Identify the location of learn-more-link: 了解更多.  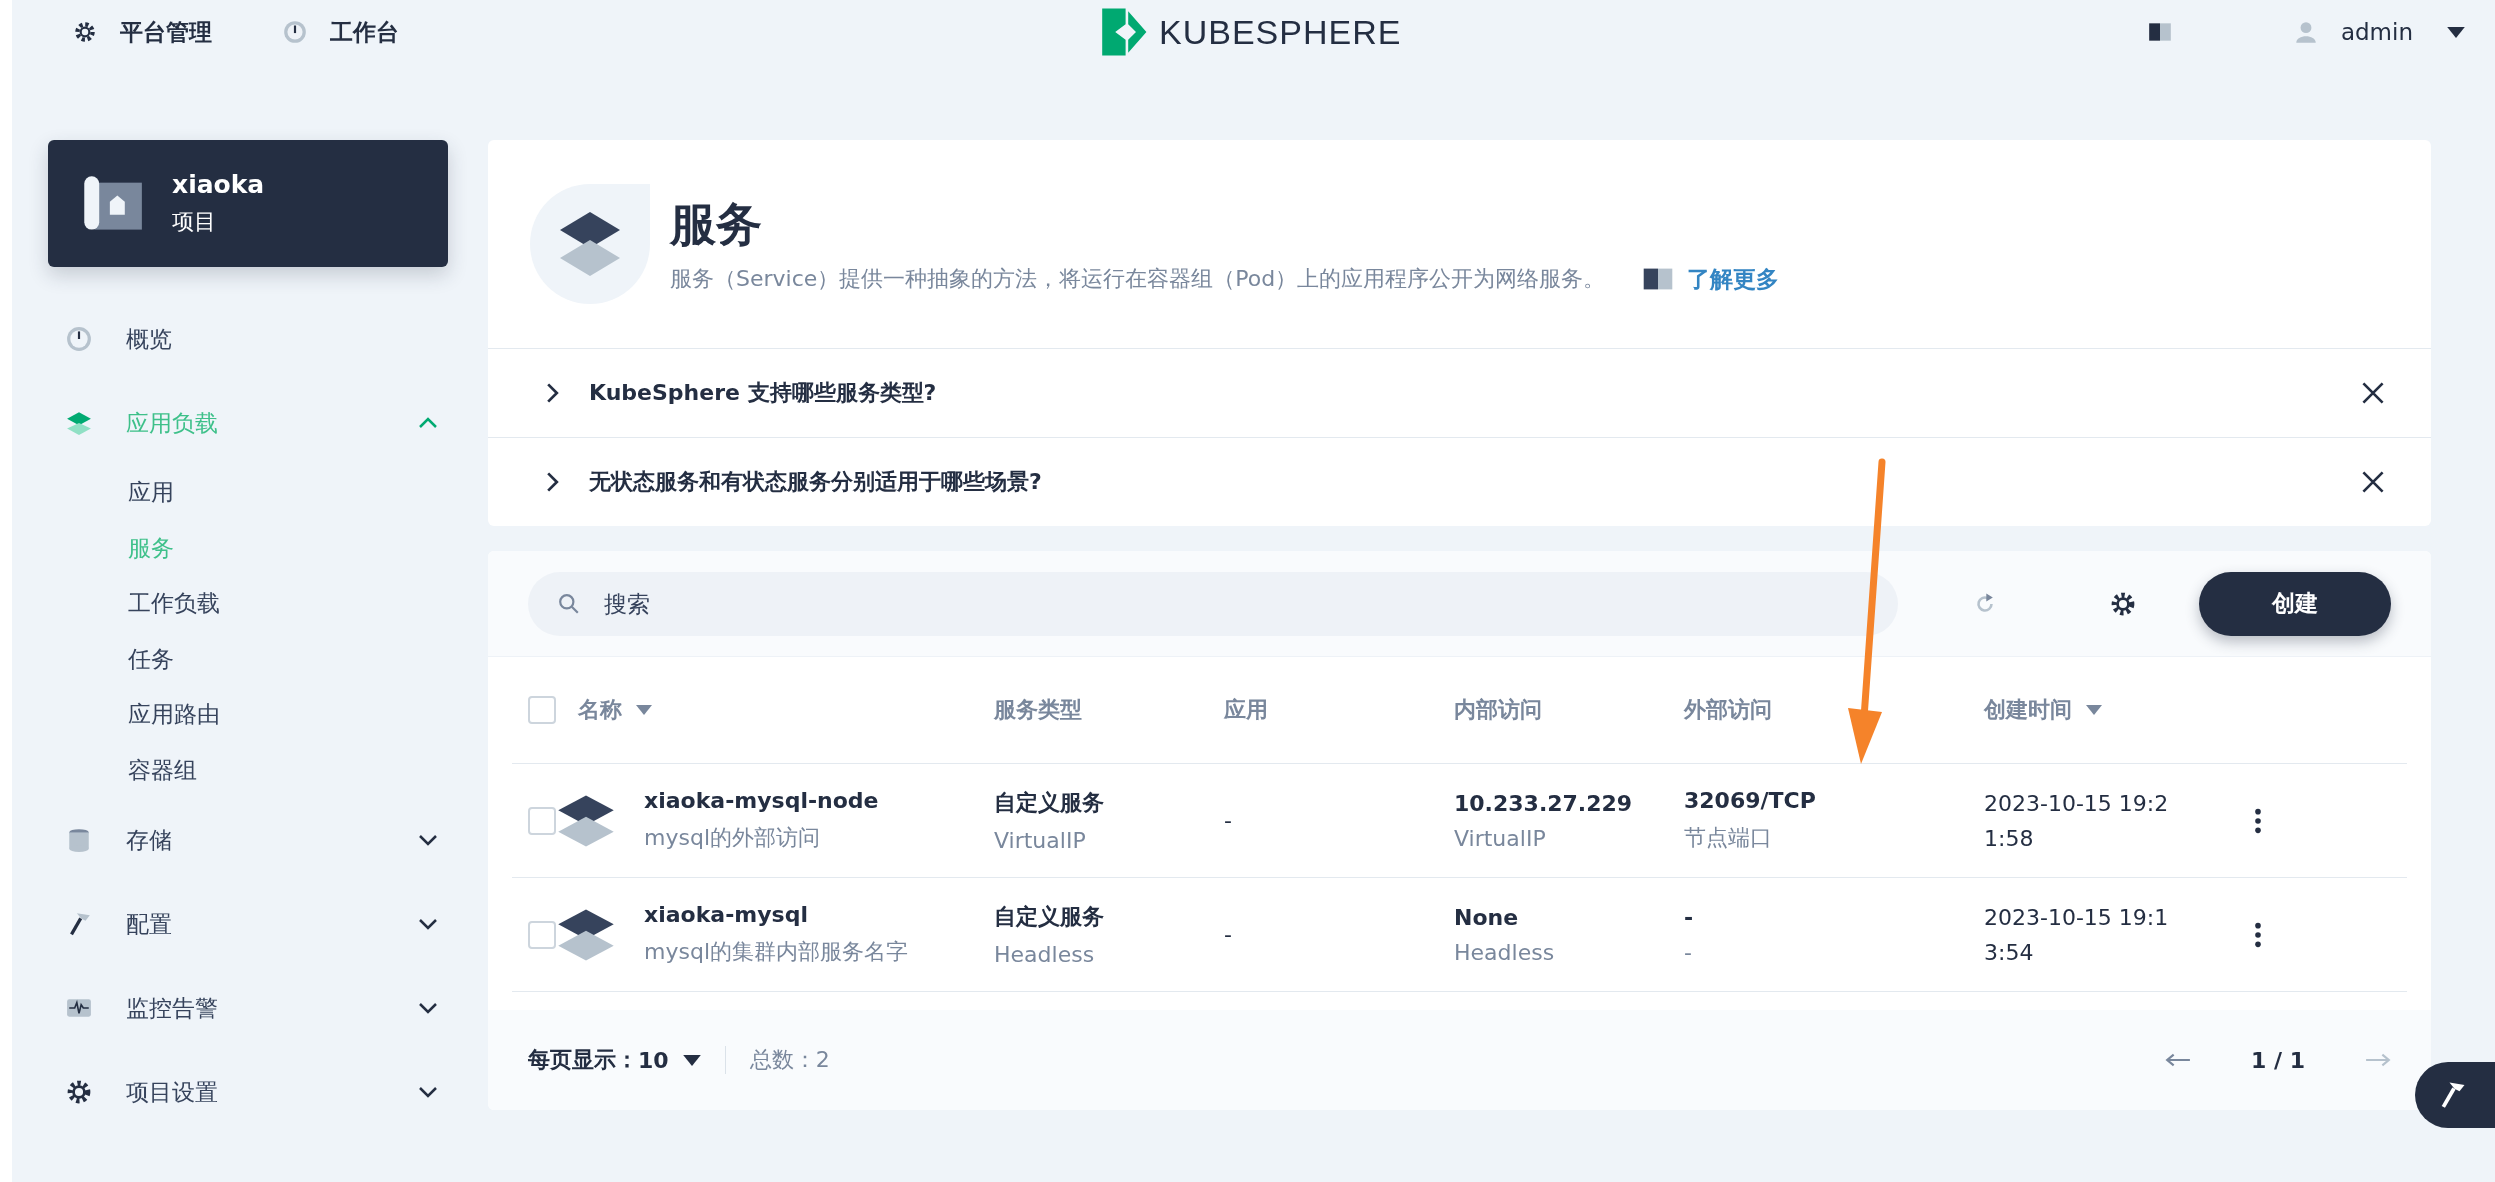
(1710, 279).